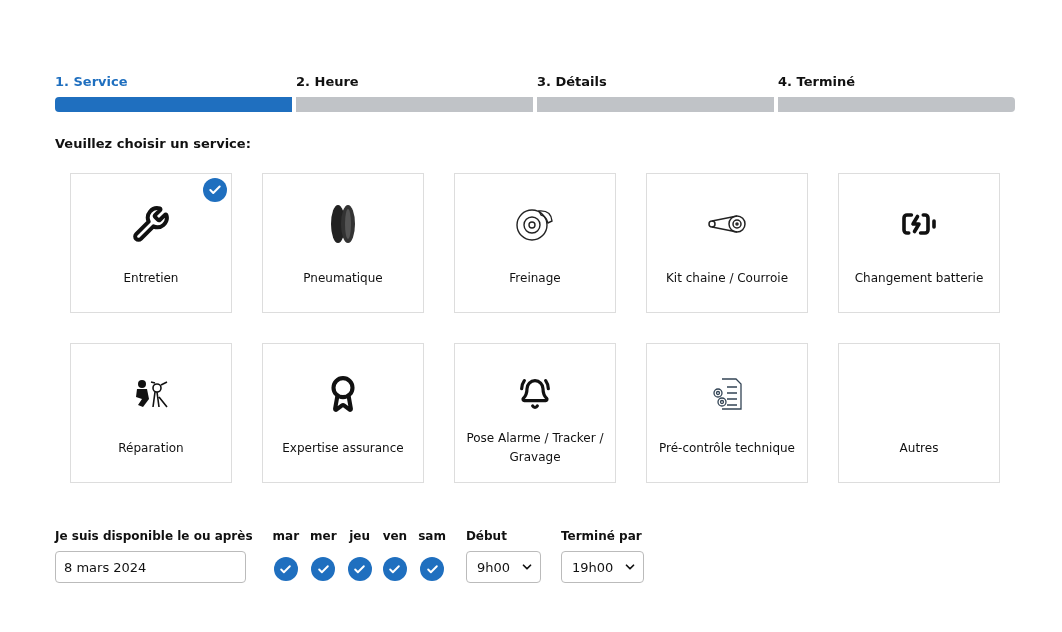 The image size is (1062, 632). I want to click on checklist-gears-icon, so click(727, 394).